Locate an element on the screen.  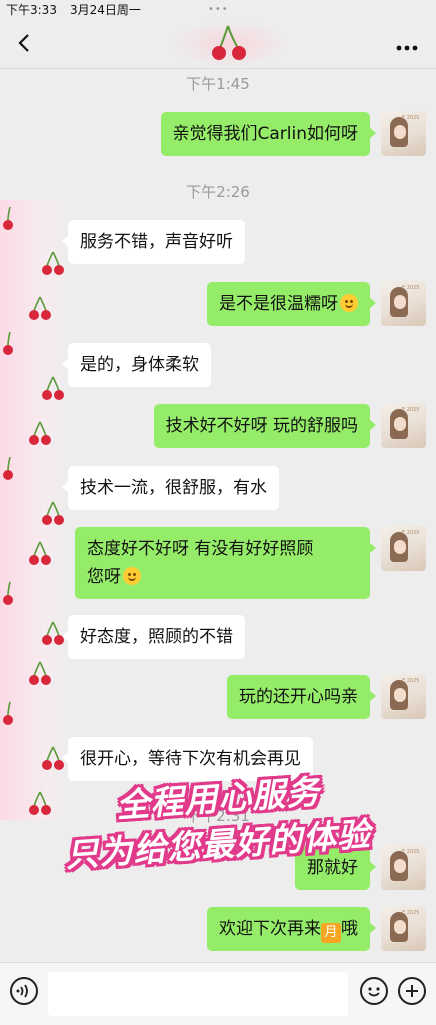
message-received: 是的，身体柔软 is located at coordinates (136, 365).